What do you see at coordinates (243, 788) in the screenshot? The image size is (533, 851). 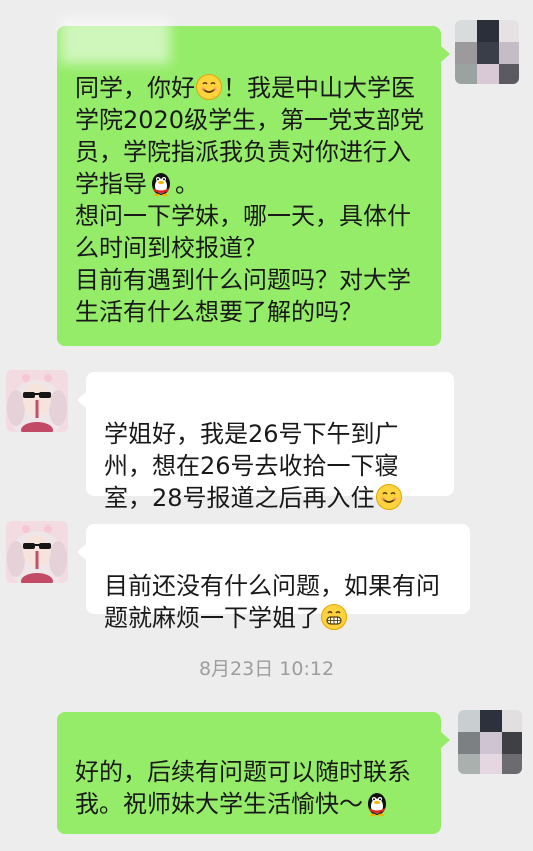 I see `message-text: 好的，后续有问题可以随时联系我。祝师妹大学生活愉快～` at bounding box center [243, 788].